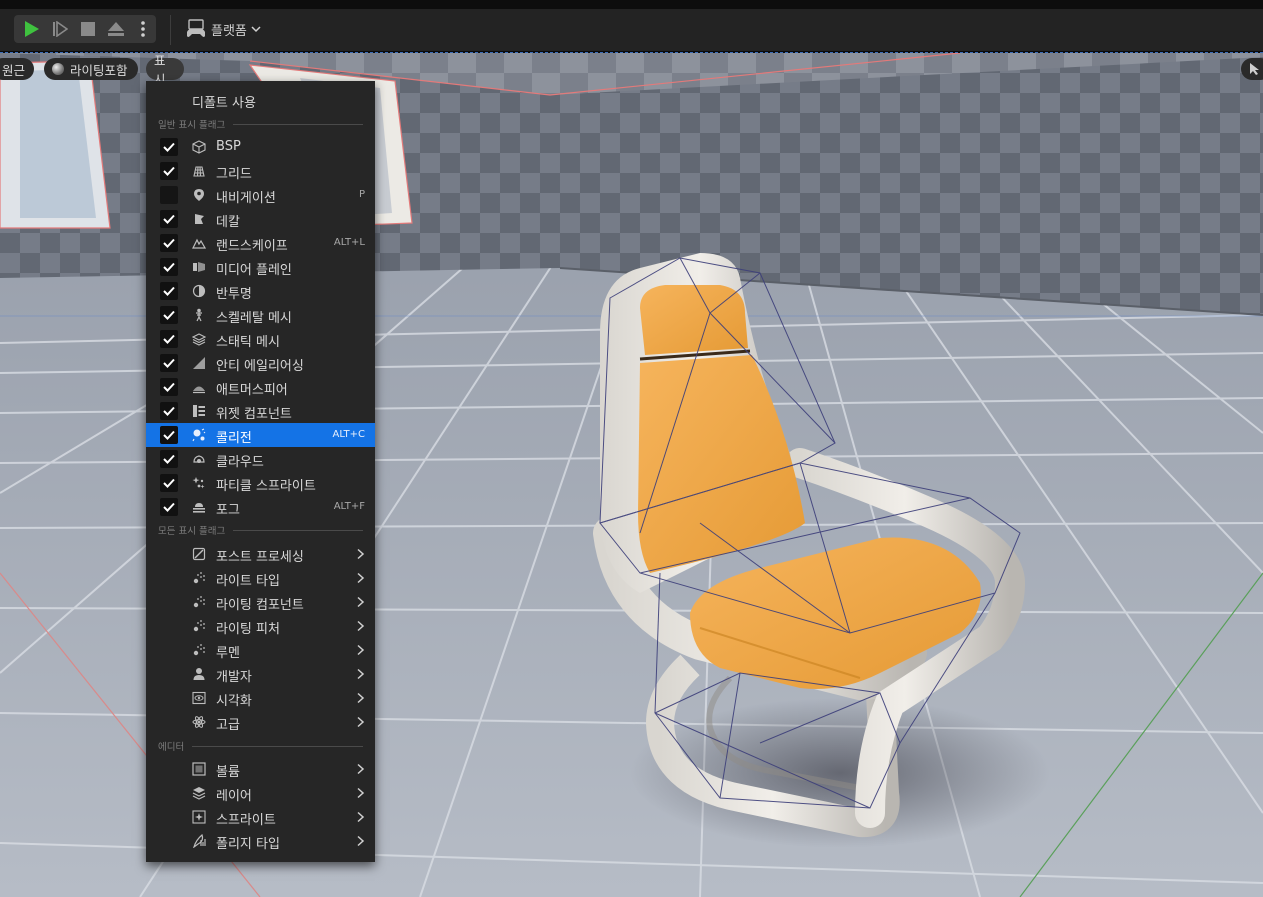 The image size is (1263, 897). What do you see at coordinates (246, 820) in the screenshot?
I see `submenu-label: 스프라이트` at bounding box center [246, 820].